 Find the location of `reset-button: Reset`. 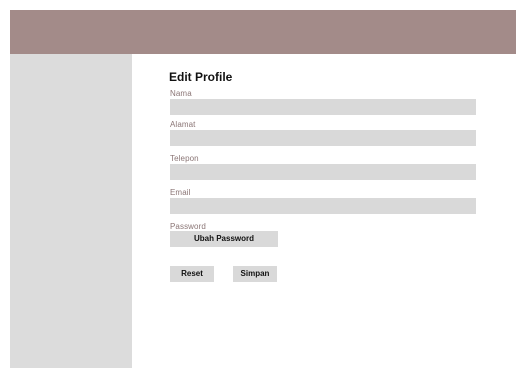

reset-button: Reset is located at coordinates (192, 274).